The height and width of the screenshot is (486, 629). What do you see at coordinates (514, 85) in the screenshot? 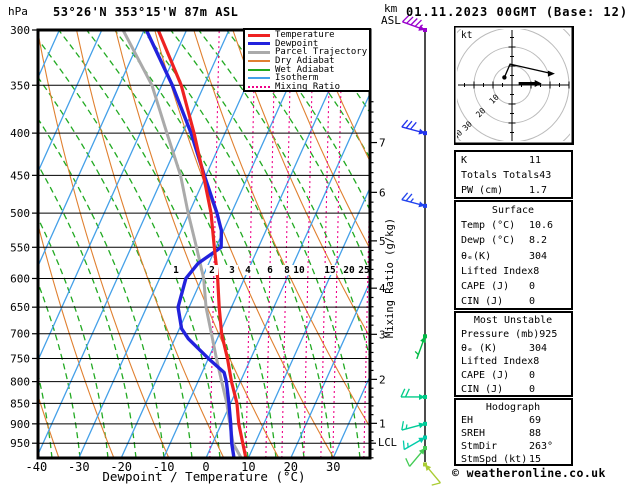
I see `hodograph: 10203040` at bounding box center [514, 85].